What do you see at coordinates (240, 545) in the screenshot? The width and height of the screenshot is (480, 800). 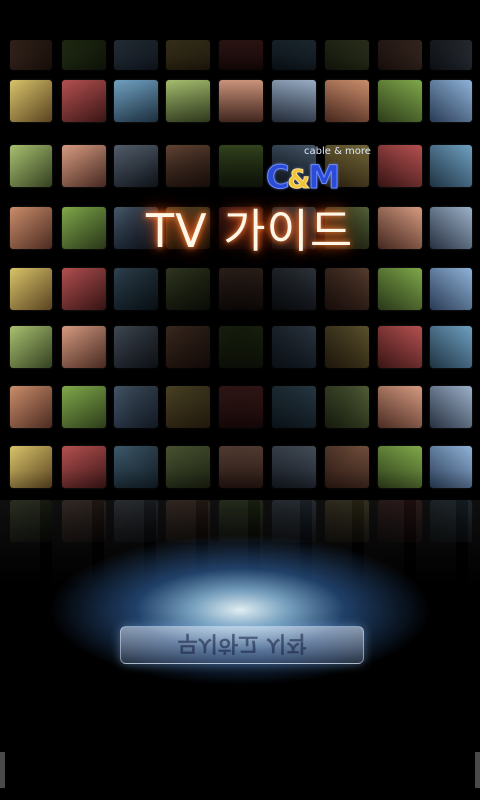 I see `floor-reflection` at bounding box center [240, 545].